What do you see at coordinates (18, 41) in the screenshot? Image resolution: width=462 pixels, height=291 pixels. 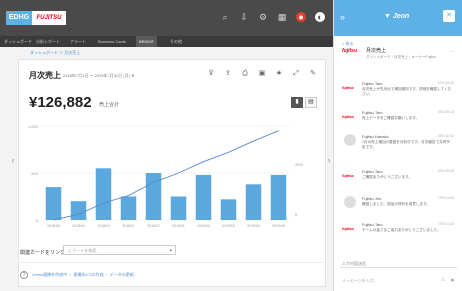 I see `nav-item-dashboard: ダッシュボード` at bounding box center [18, 41].